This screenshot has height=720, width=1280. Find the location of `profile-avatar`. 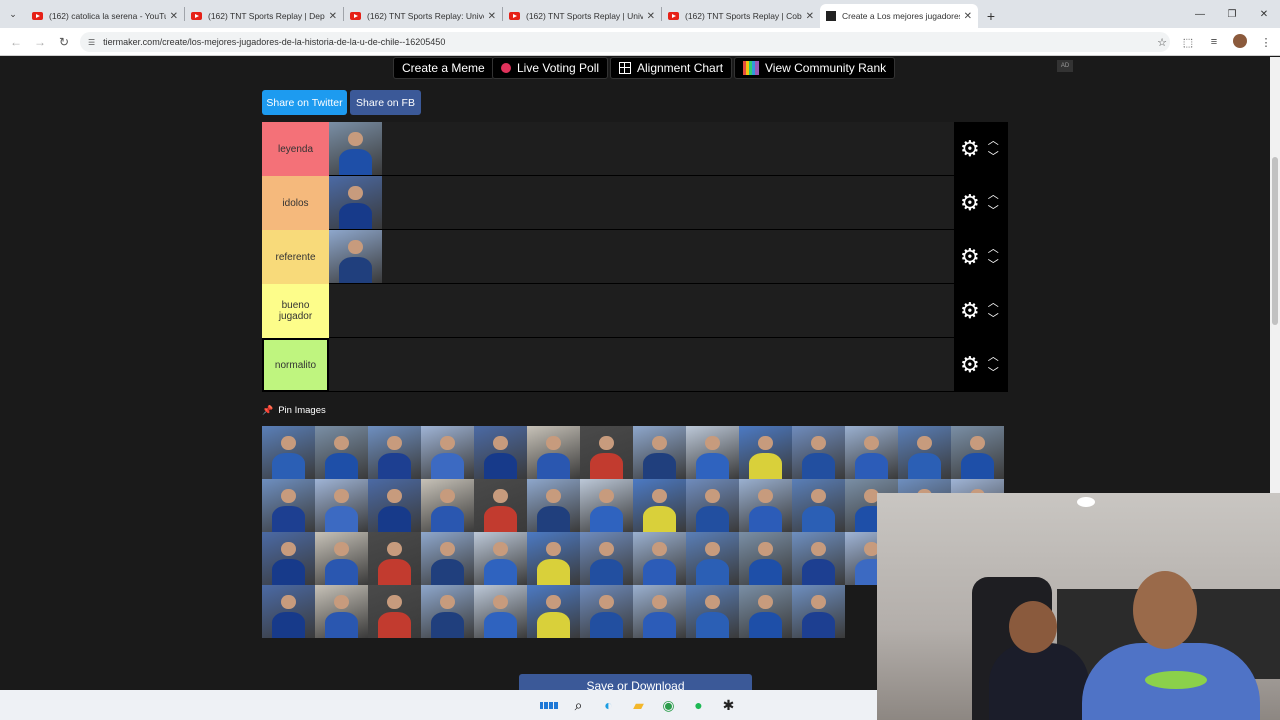

profile-avatar is located at coordinates (1240, 42).